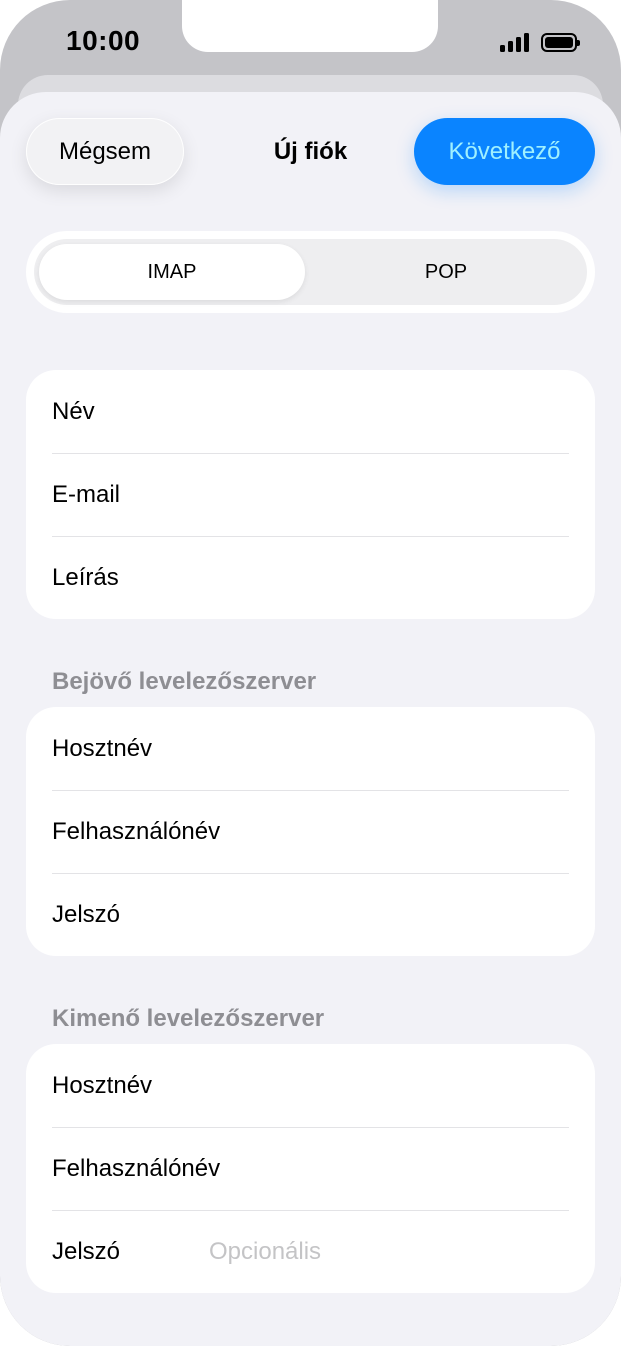 Image resolution: width=621 pixels, height=1346 pixels. I want to click on incoming-password-input, so click(389, 914).